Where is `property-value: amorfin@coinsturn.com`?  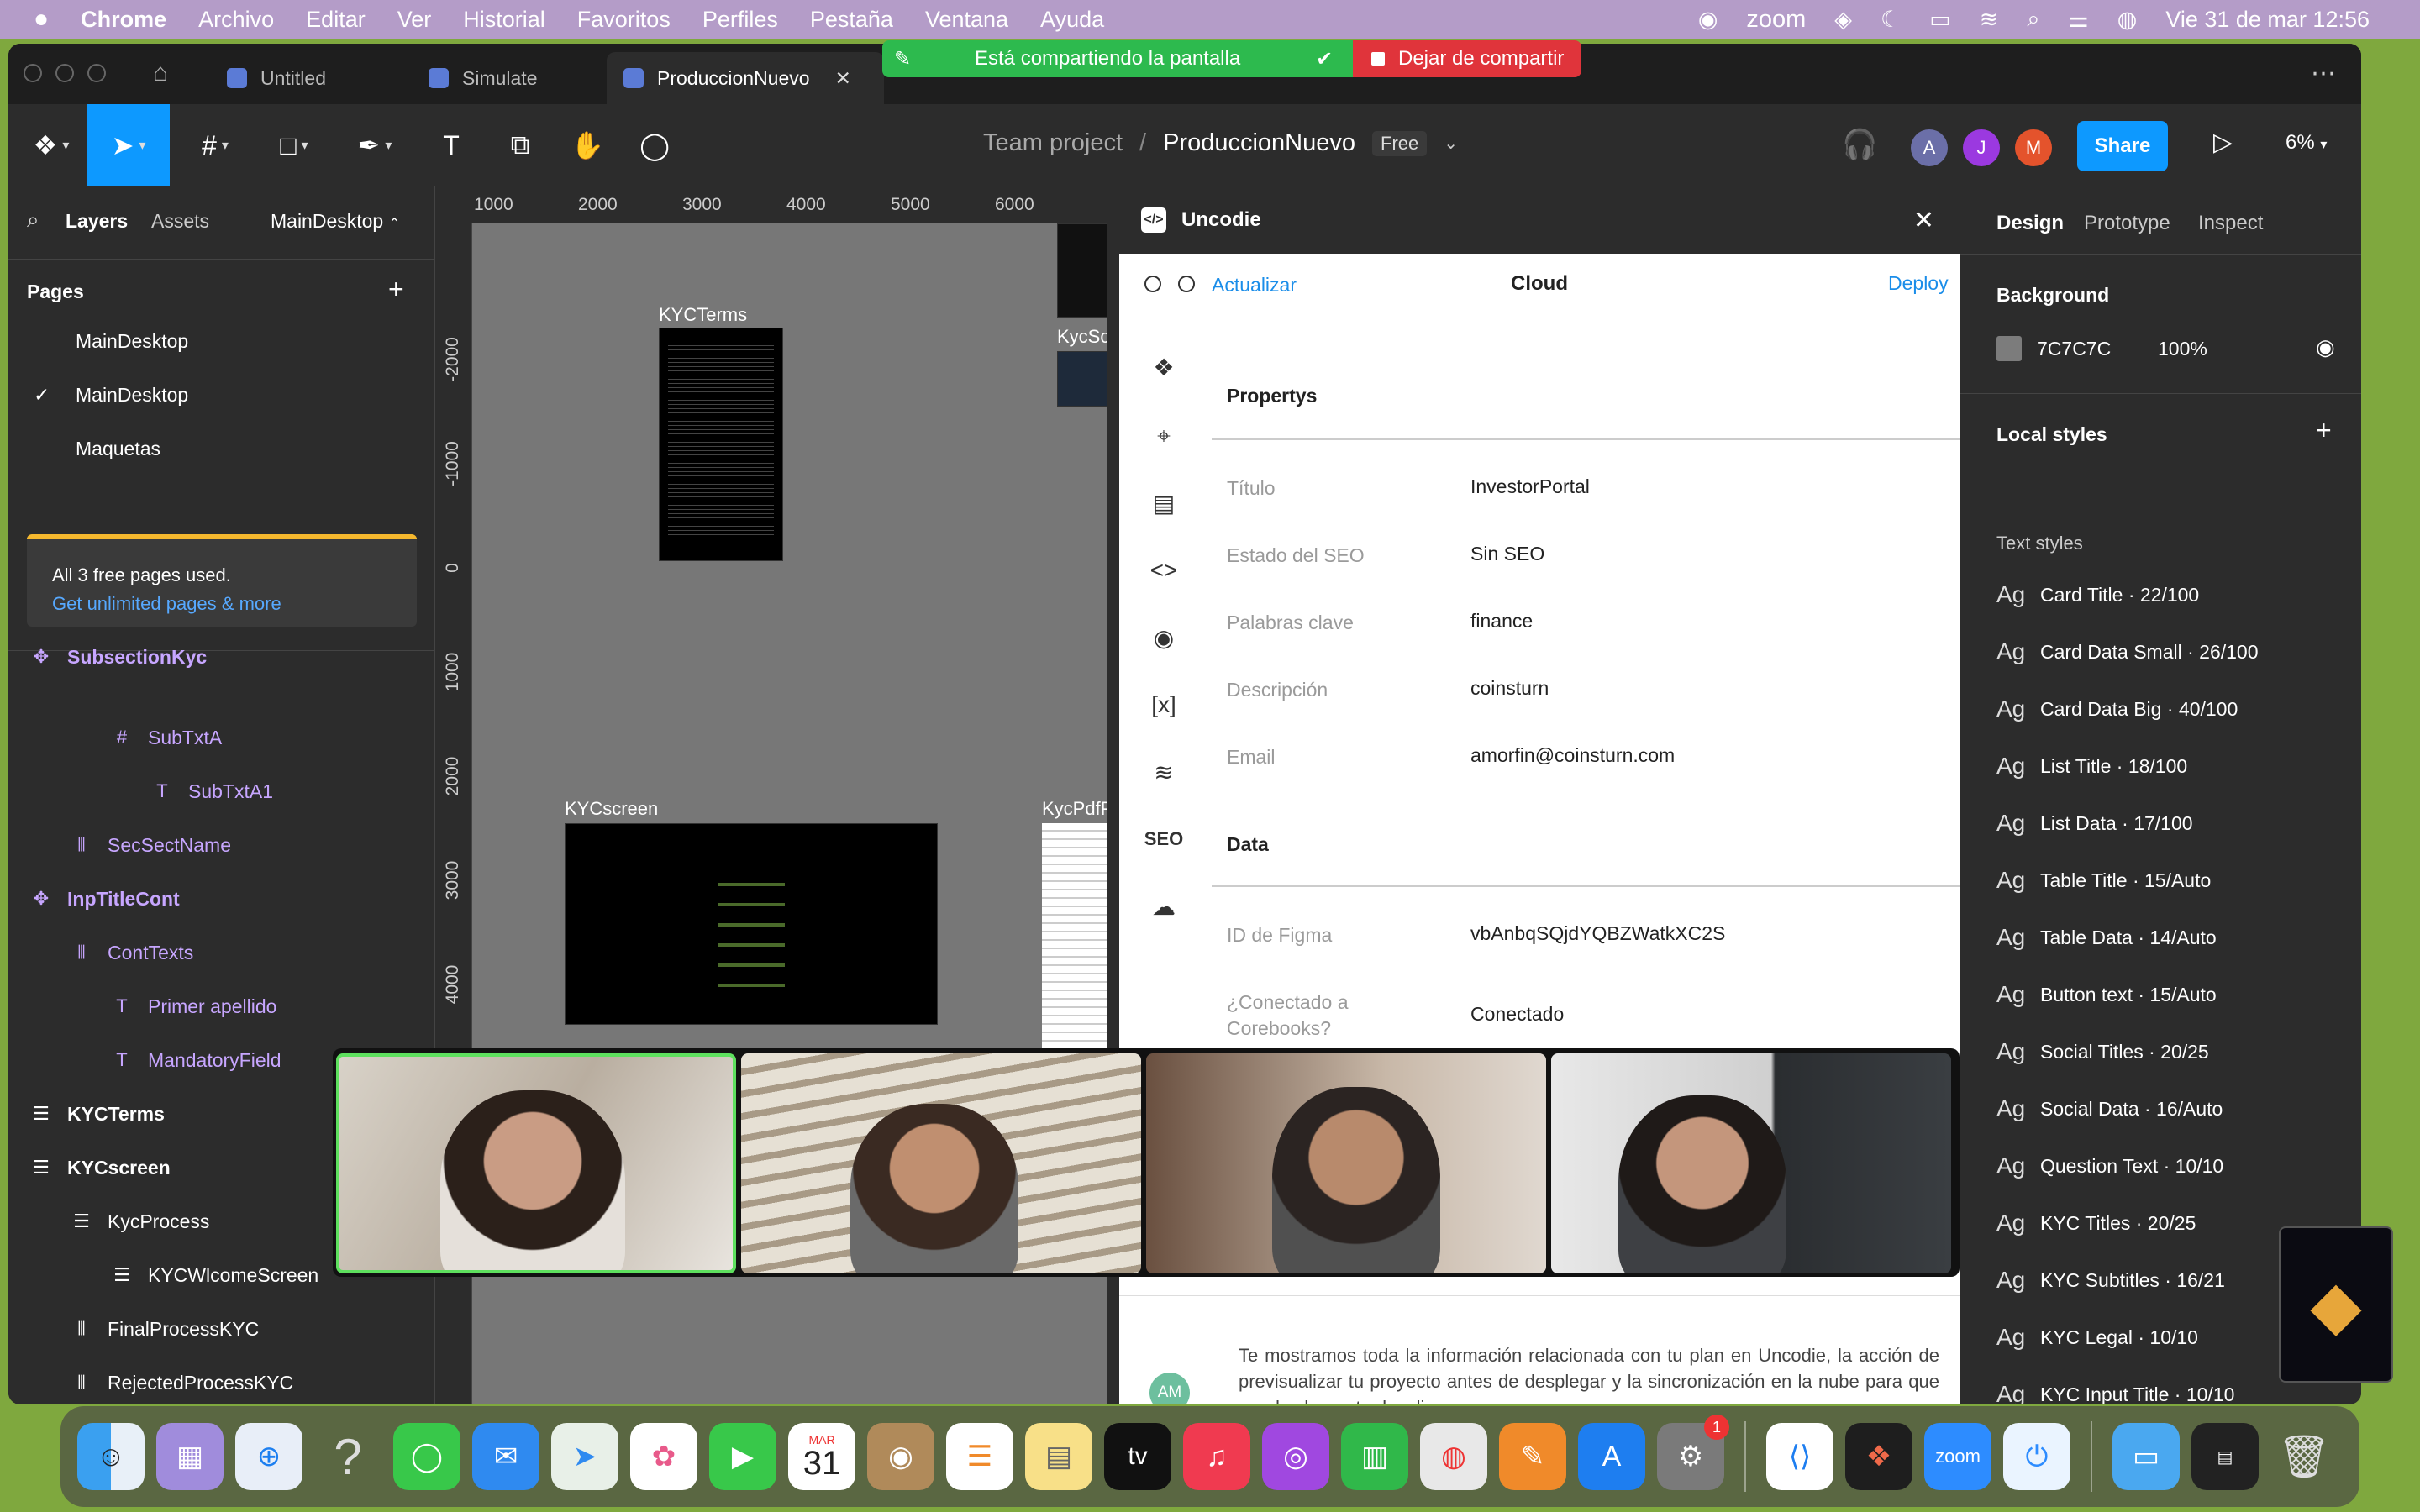
property-value: amorfin@coinsturn.com is located at coordinates (1572, 755).